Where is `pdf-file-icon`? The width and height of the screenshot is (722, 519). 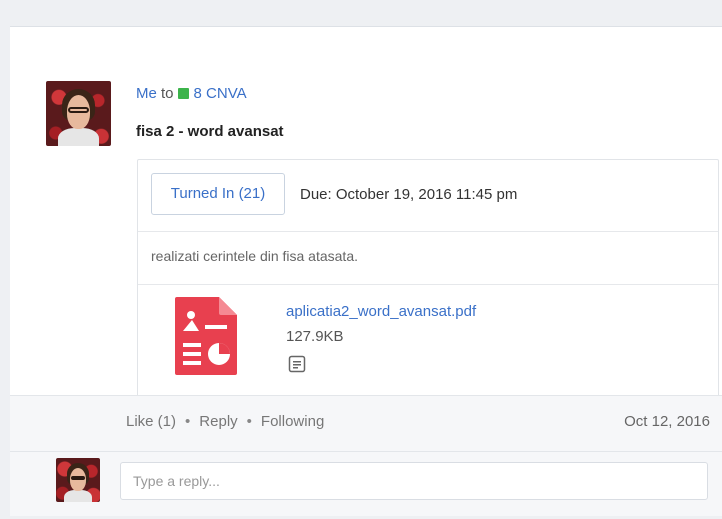
pdf-file-icon is located at coordinates (206, 336).